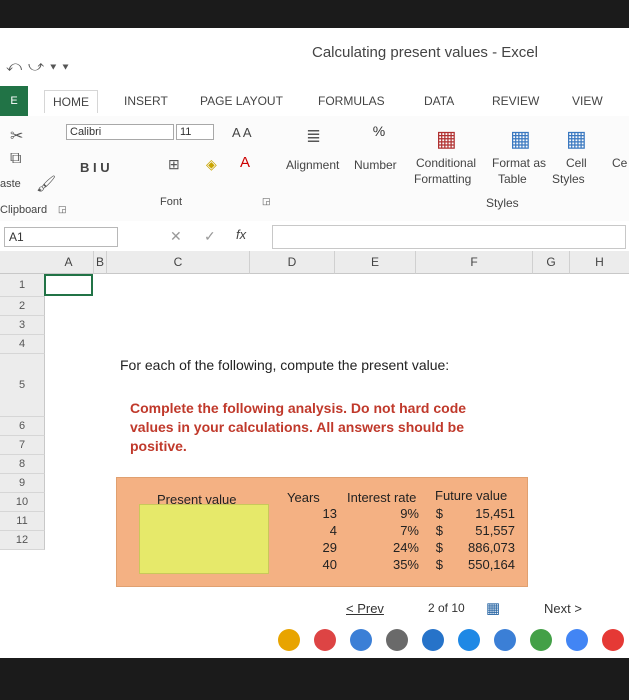 The width and height of the screenshot is (629, 700). Describe the element at coordinates (22, 344) in the screenshot. I see `row-header: 4` at that location.